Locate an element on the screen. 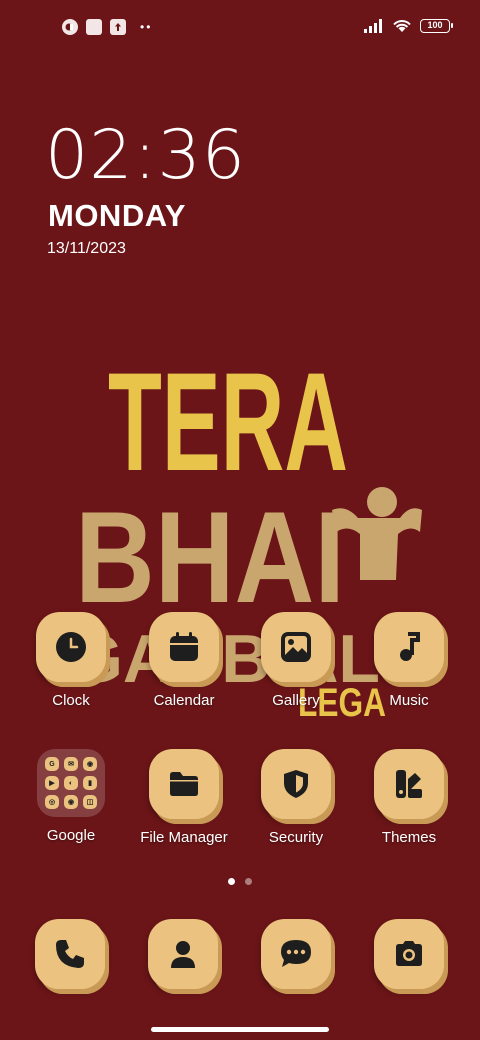 This screenshot has height=1040, width=480. image-icon is located at coordinates (296, 647).